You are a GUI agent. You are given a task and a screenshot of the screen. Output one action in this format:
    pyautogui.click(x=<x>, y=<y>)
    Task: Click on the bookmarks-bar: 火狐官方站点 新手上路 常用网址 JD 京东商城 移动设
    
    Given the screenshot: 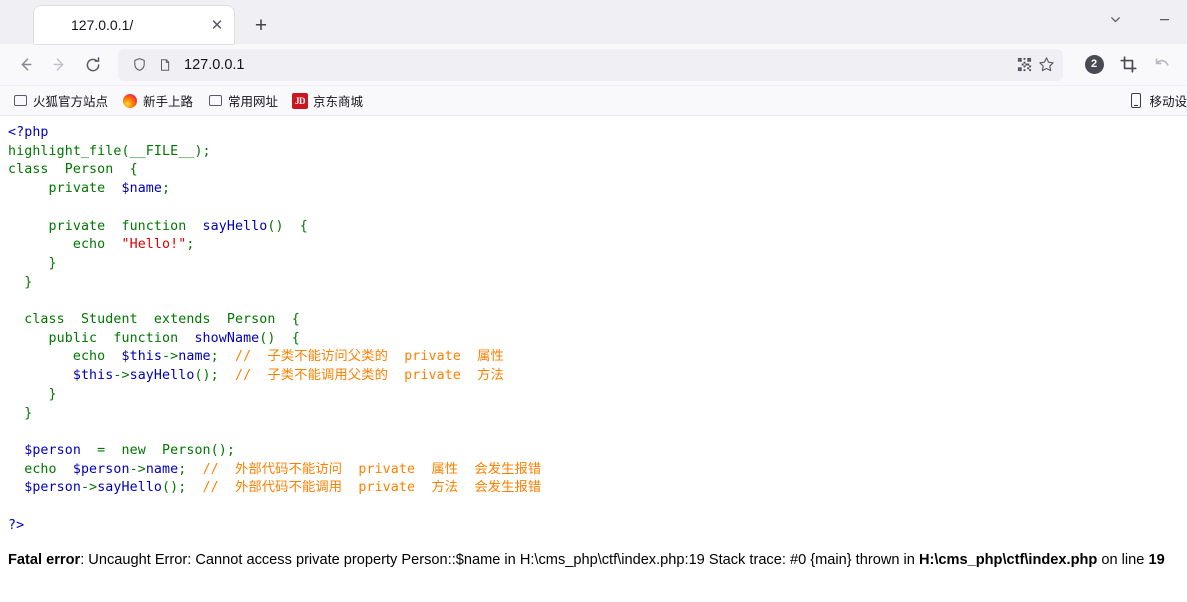 What is the action you would take?
    pyautogui.click(x=593, y=101)
    